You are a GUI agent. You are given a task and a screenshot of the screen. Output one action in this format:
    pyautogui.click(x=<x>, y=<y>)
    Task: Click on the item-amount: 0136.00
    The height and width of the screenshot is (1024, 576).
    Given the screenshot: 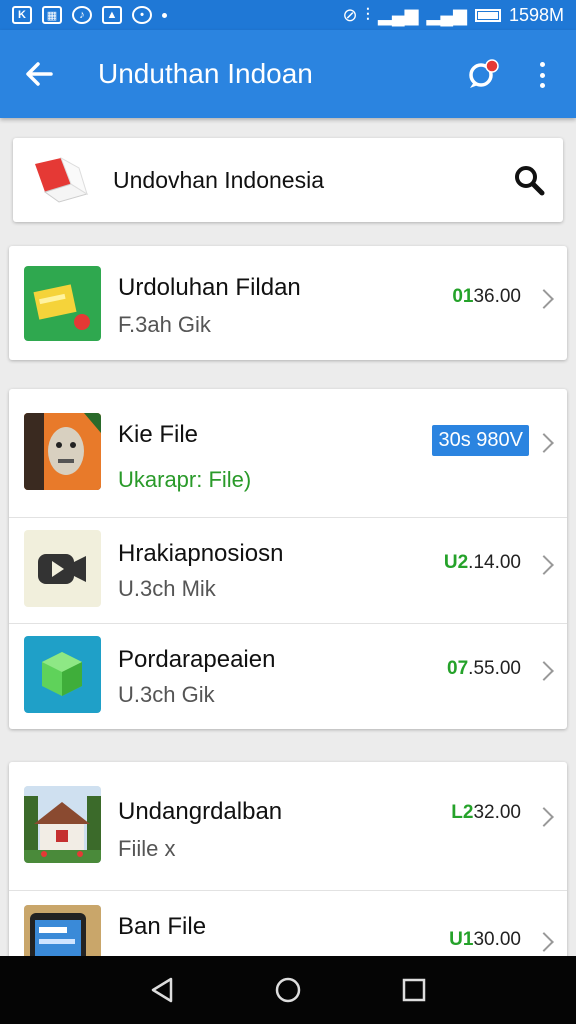 What is the action you would take?
    pyautogui.click(x=486, y=297)
    